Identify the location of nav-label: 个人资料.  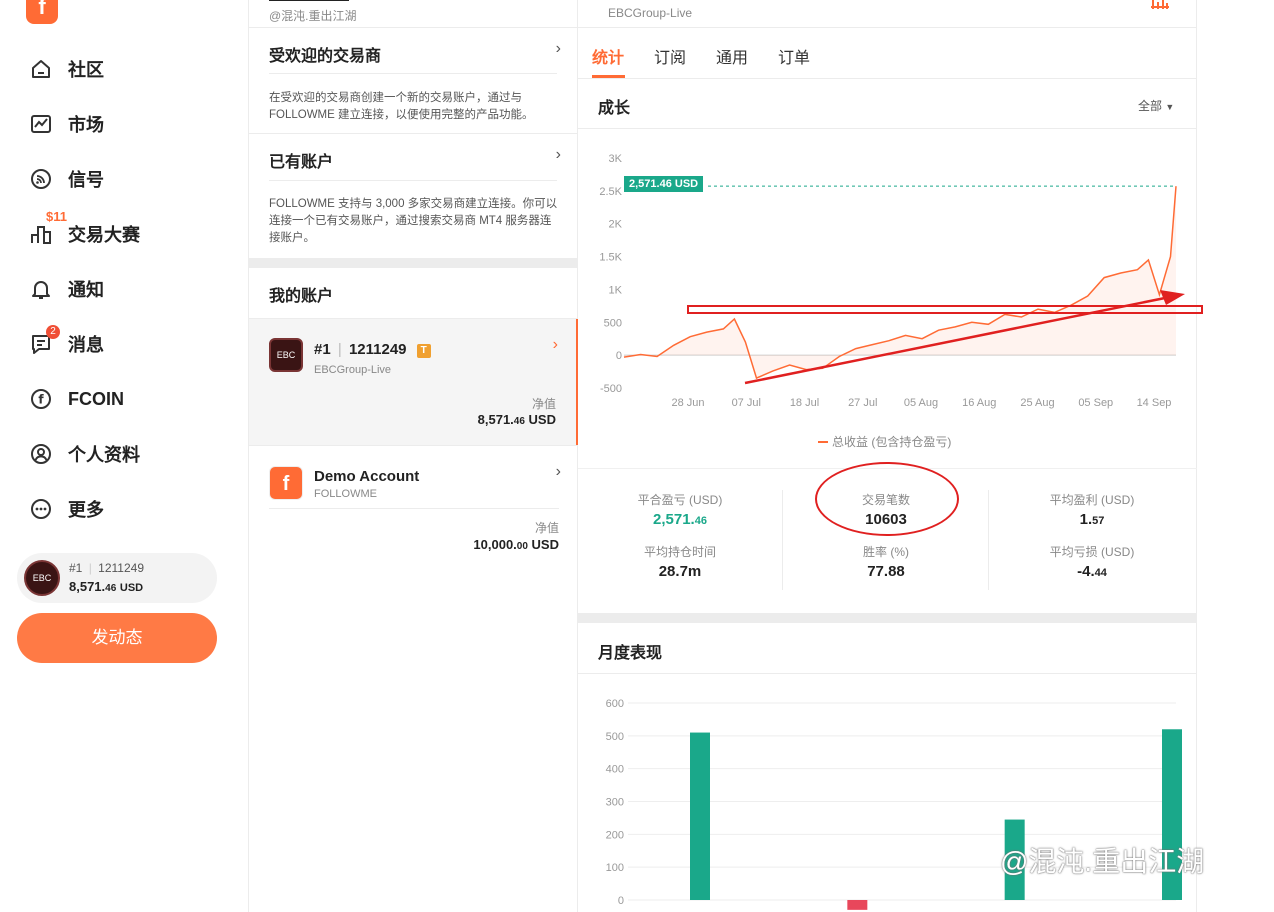
(104, 455).